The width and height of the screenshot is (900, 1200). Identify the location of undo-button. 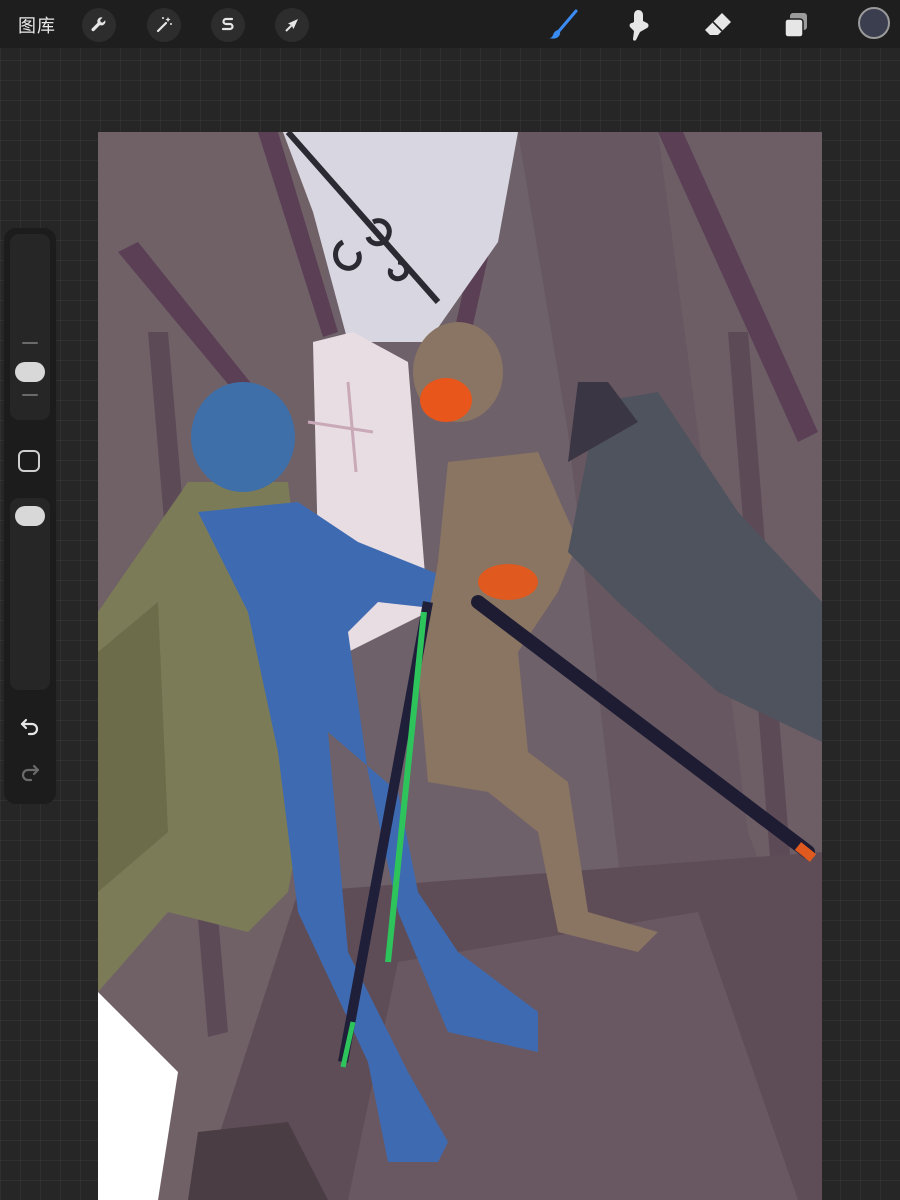
(30, 726).